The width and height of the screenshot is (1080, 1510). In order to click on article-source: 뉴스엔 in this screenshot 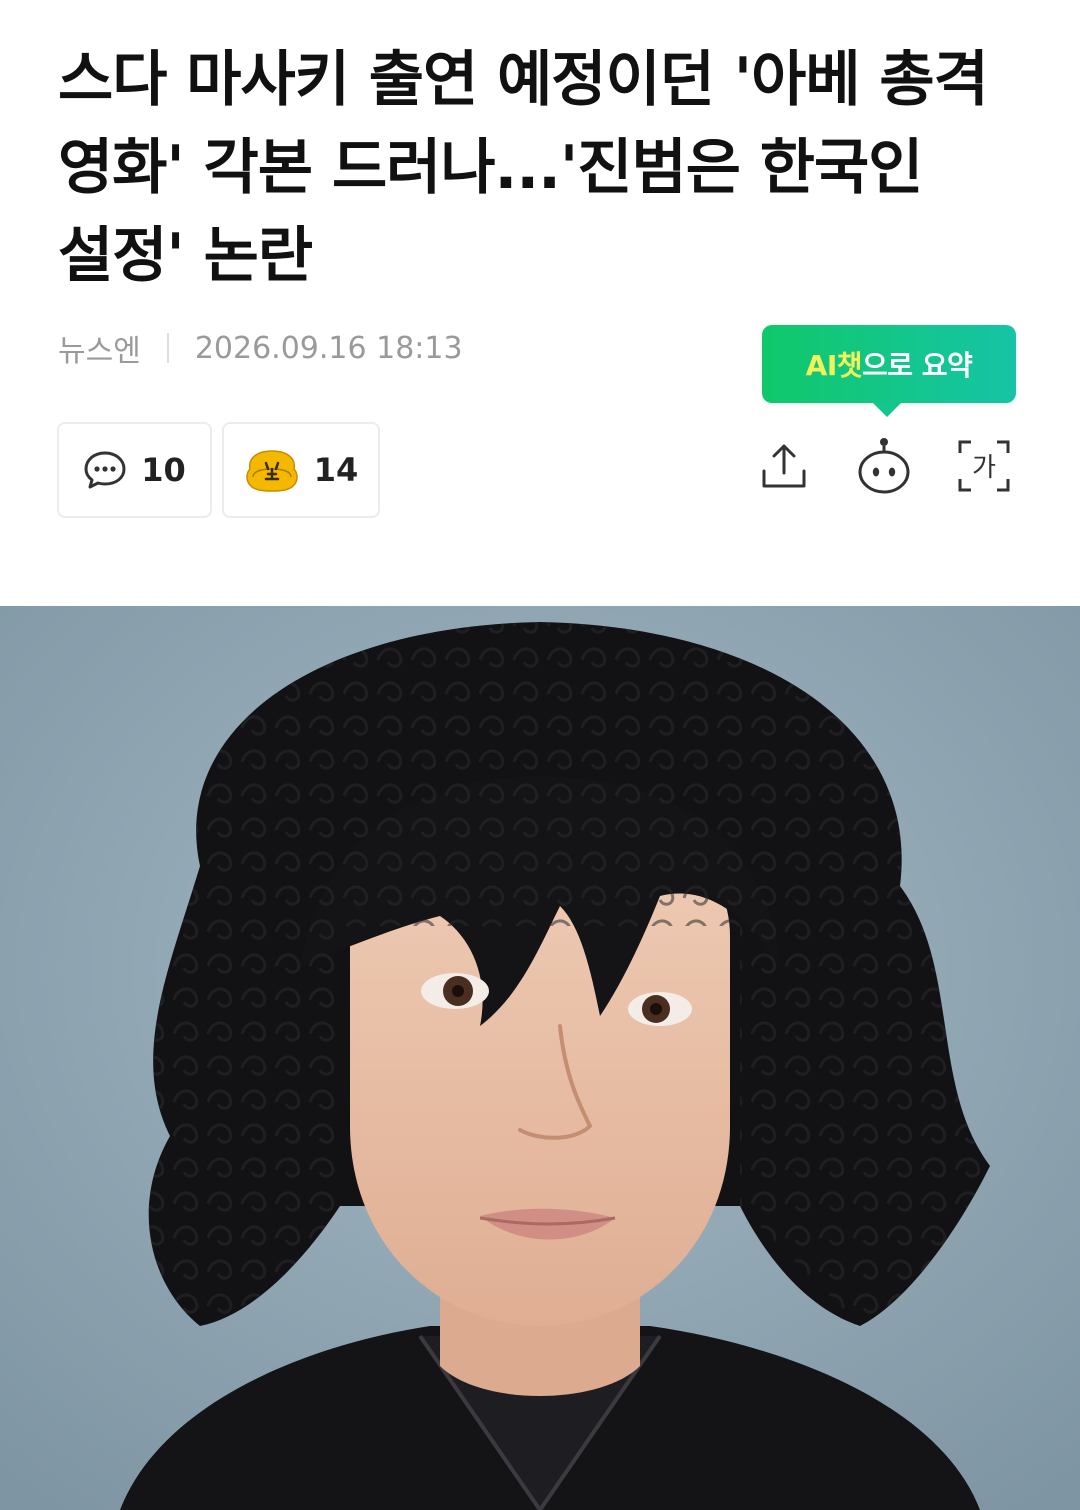, I will do `click(99, 348)`.